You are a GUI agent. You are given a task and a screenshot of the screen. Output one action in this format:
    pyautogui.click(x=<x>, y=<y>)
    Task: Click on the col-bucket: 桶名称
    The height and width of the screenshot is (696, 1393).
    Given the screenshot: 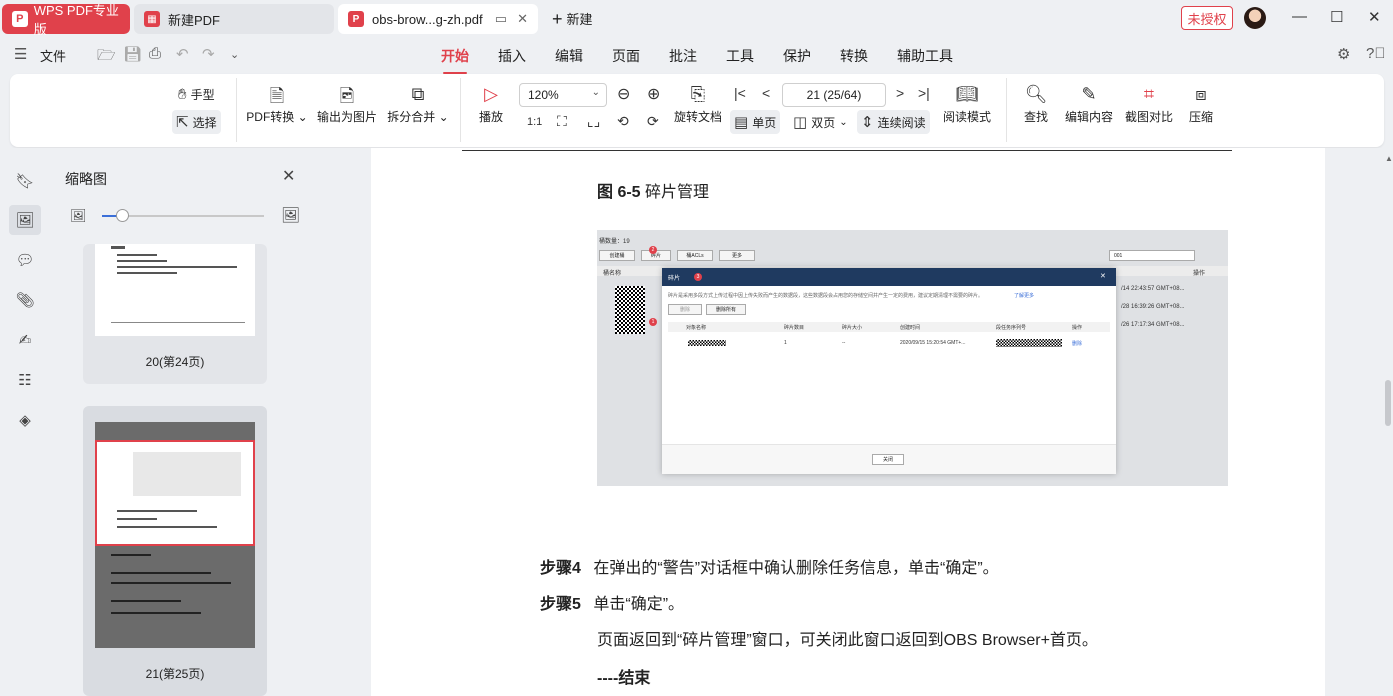 What is the action you would take?
    pyautogui.click(x=612, y=274)
    